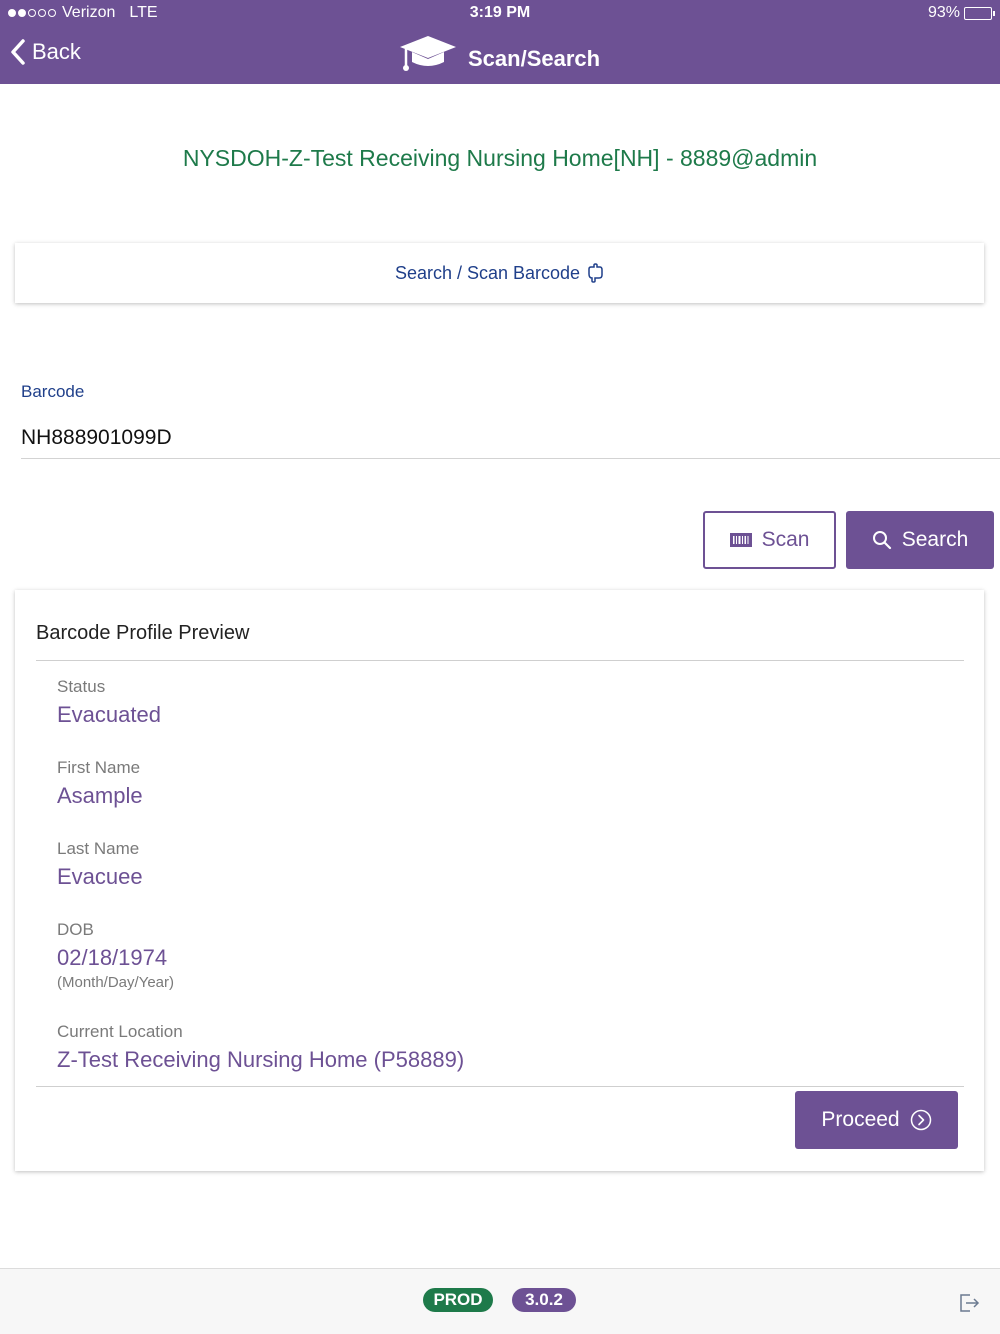 This screenshot has height=1334, width=1000. I want to click on dob-label: DOB, so click(75, 929).